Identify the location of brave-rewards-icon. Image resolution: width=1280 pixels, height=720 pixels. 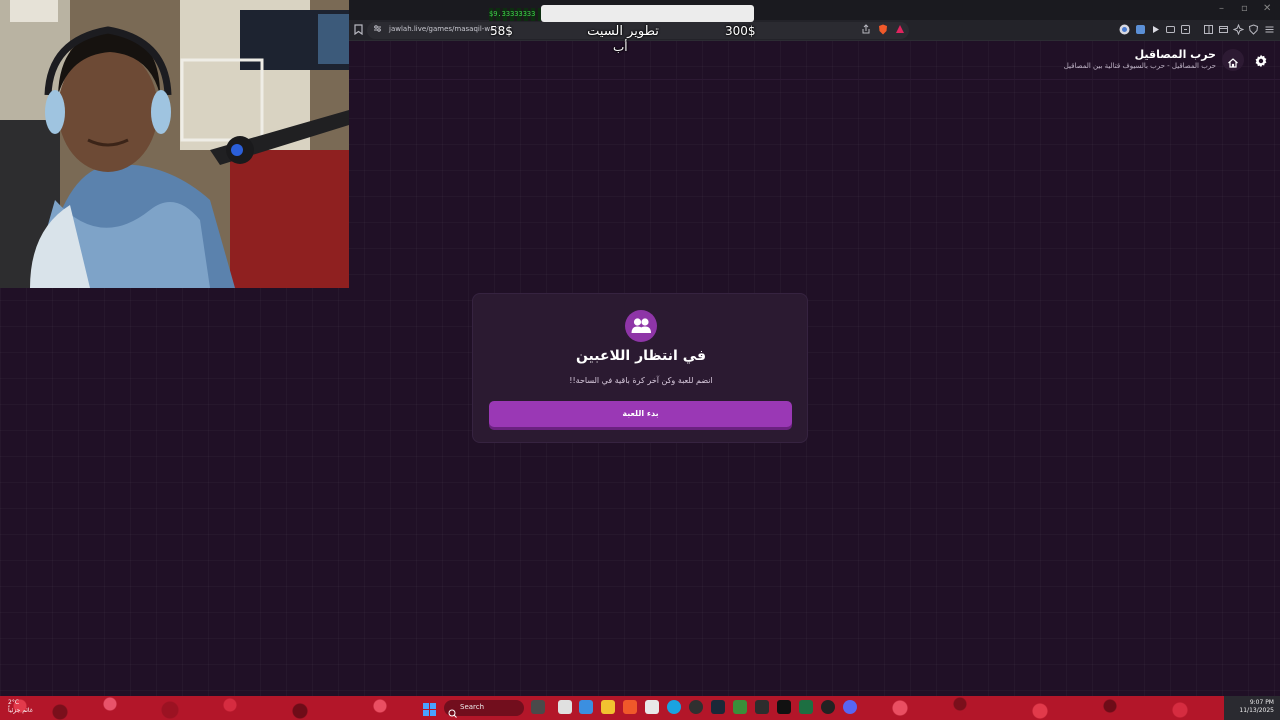
(899, 29).